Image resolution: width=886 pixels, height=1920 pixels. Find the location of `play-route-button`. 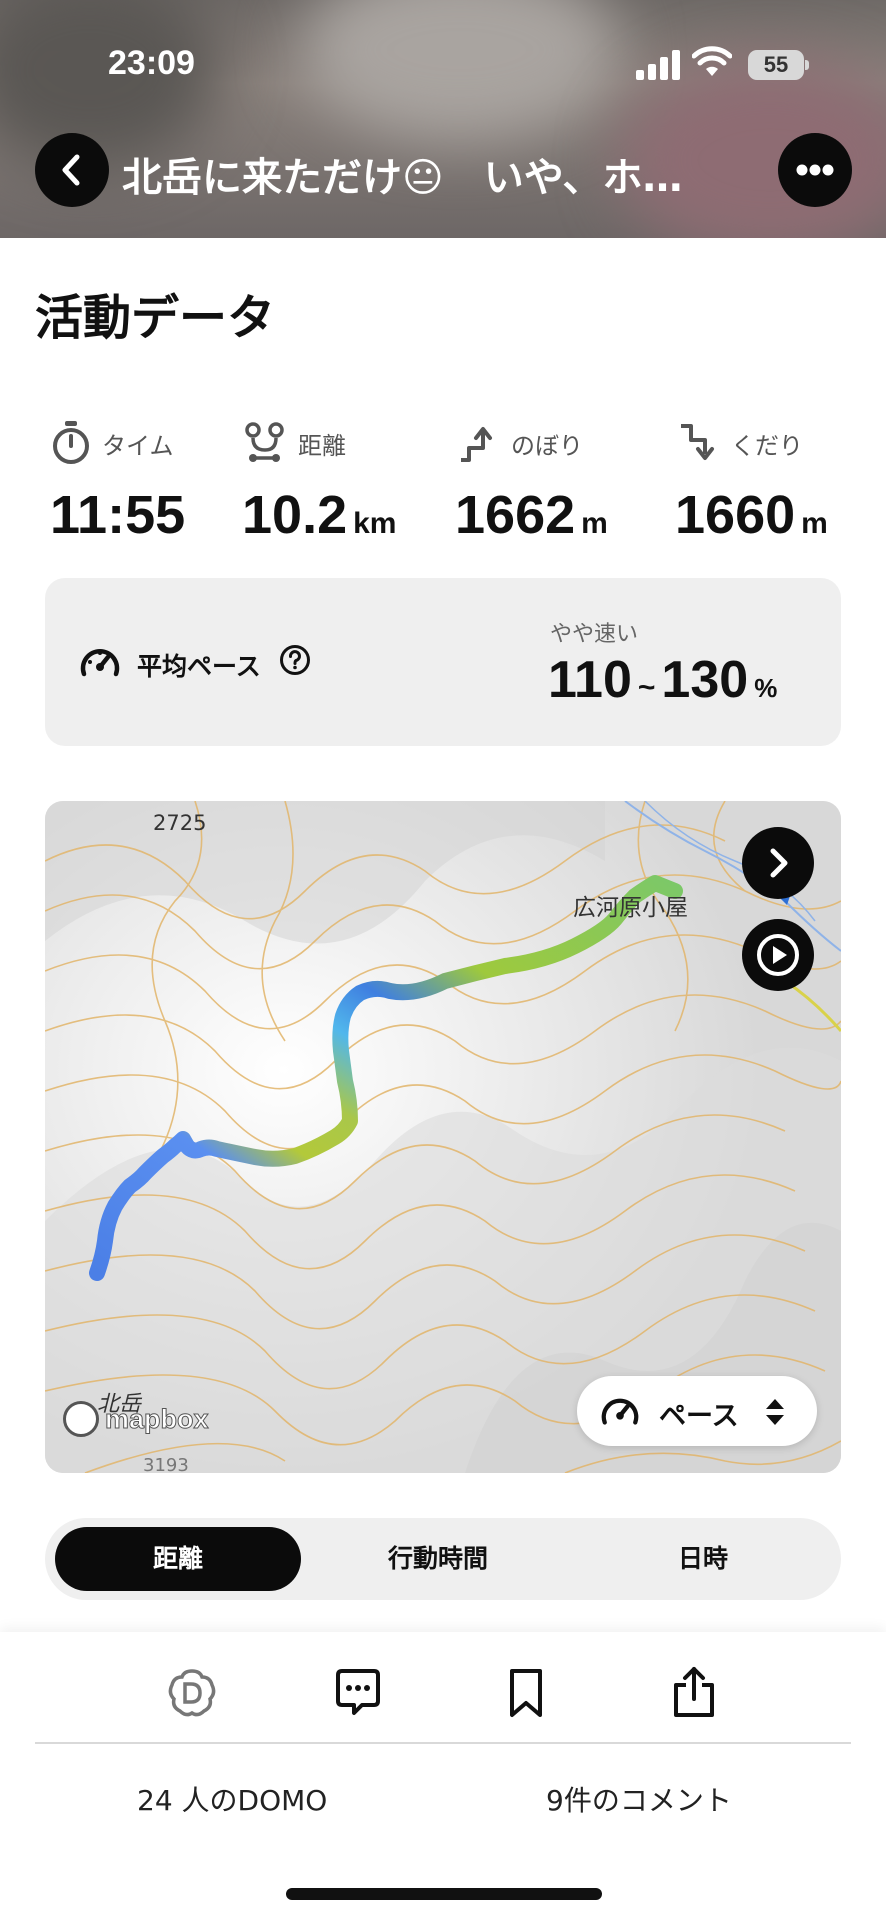

play-route-button is located at coordinates (778, 955).